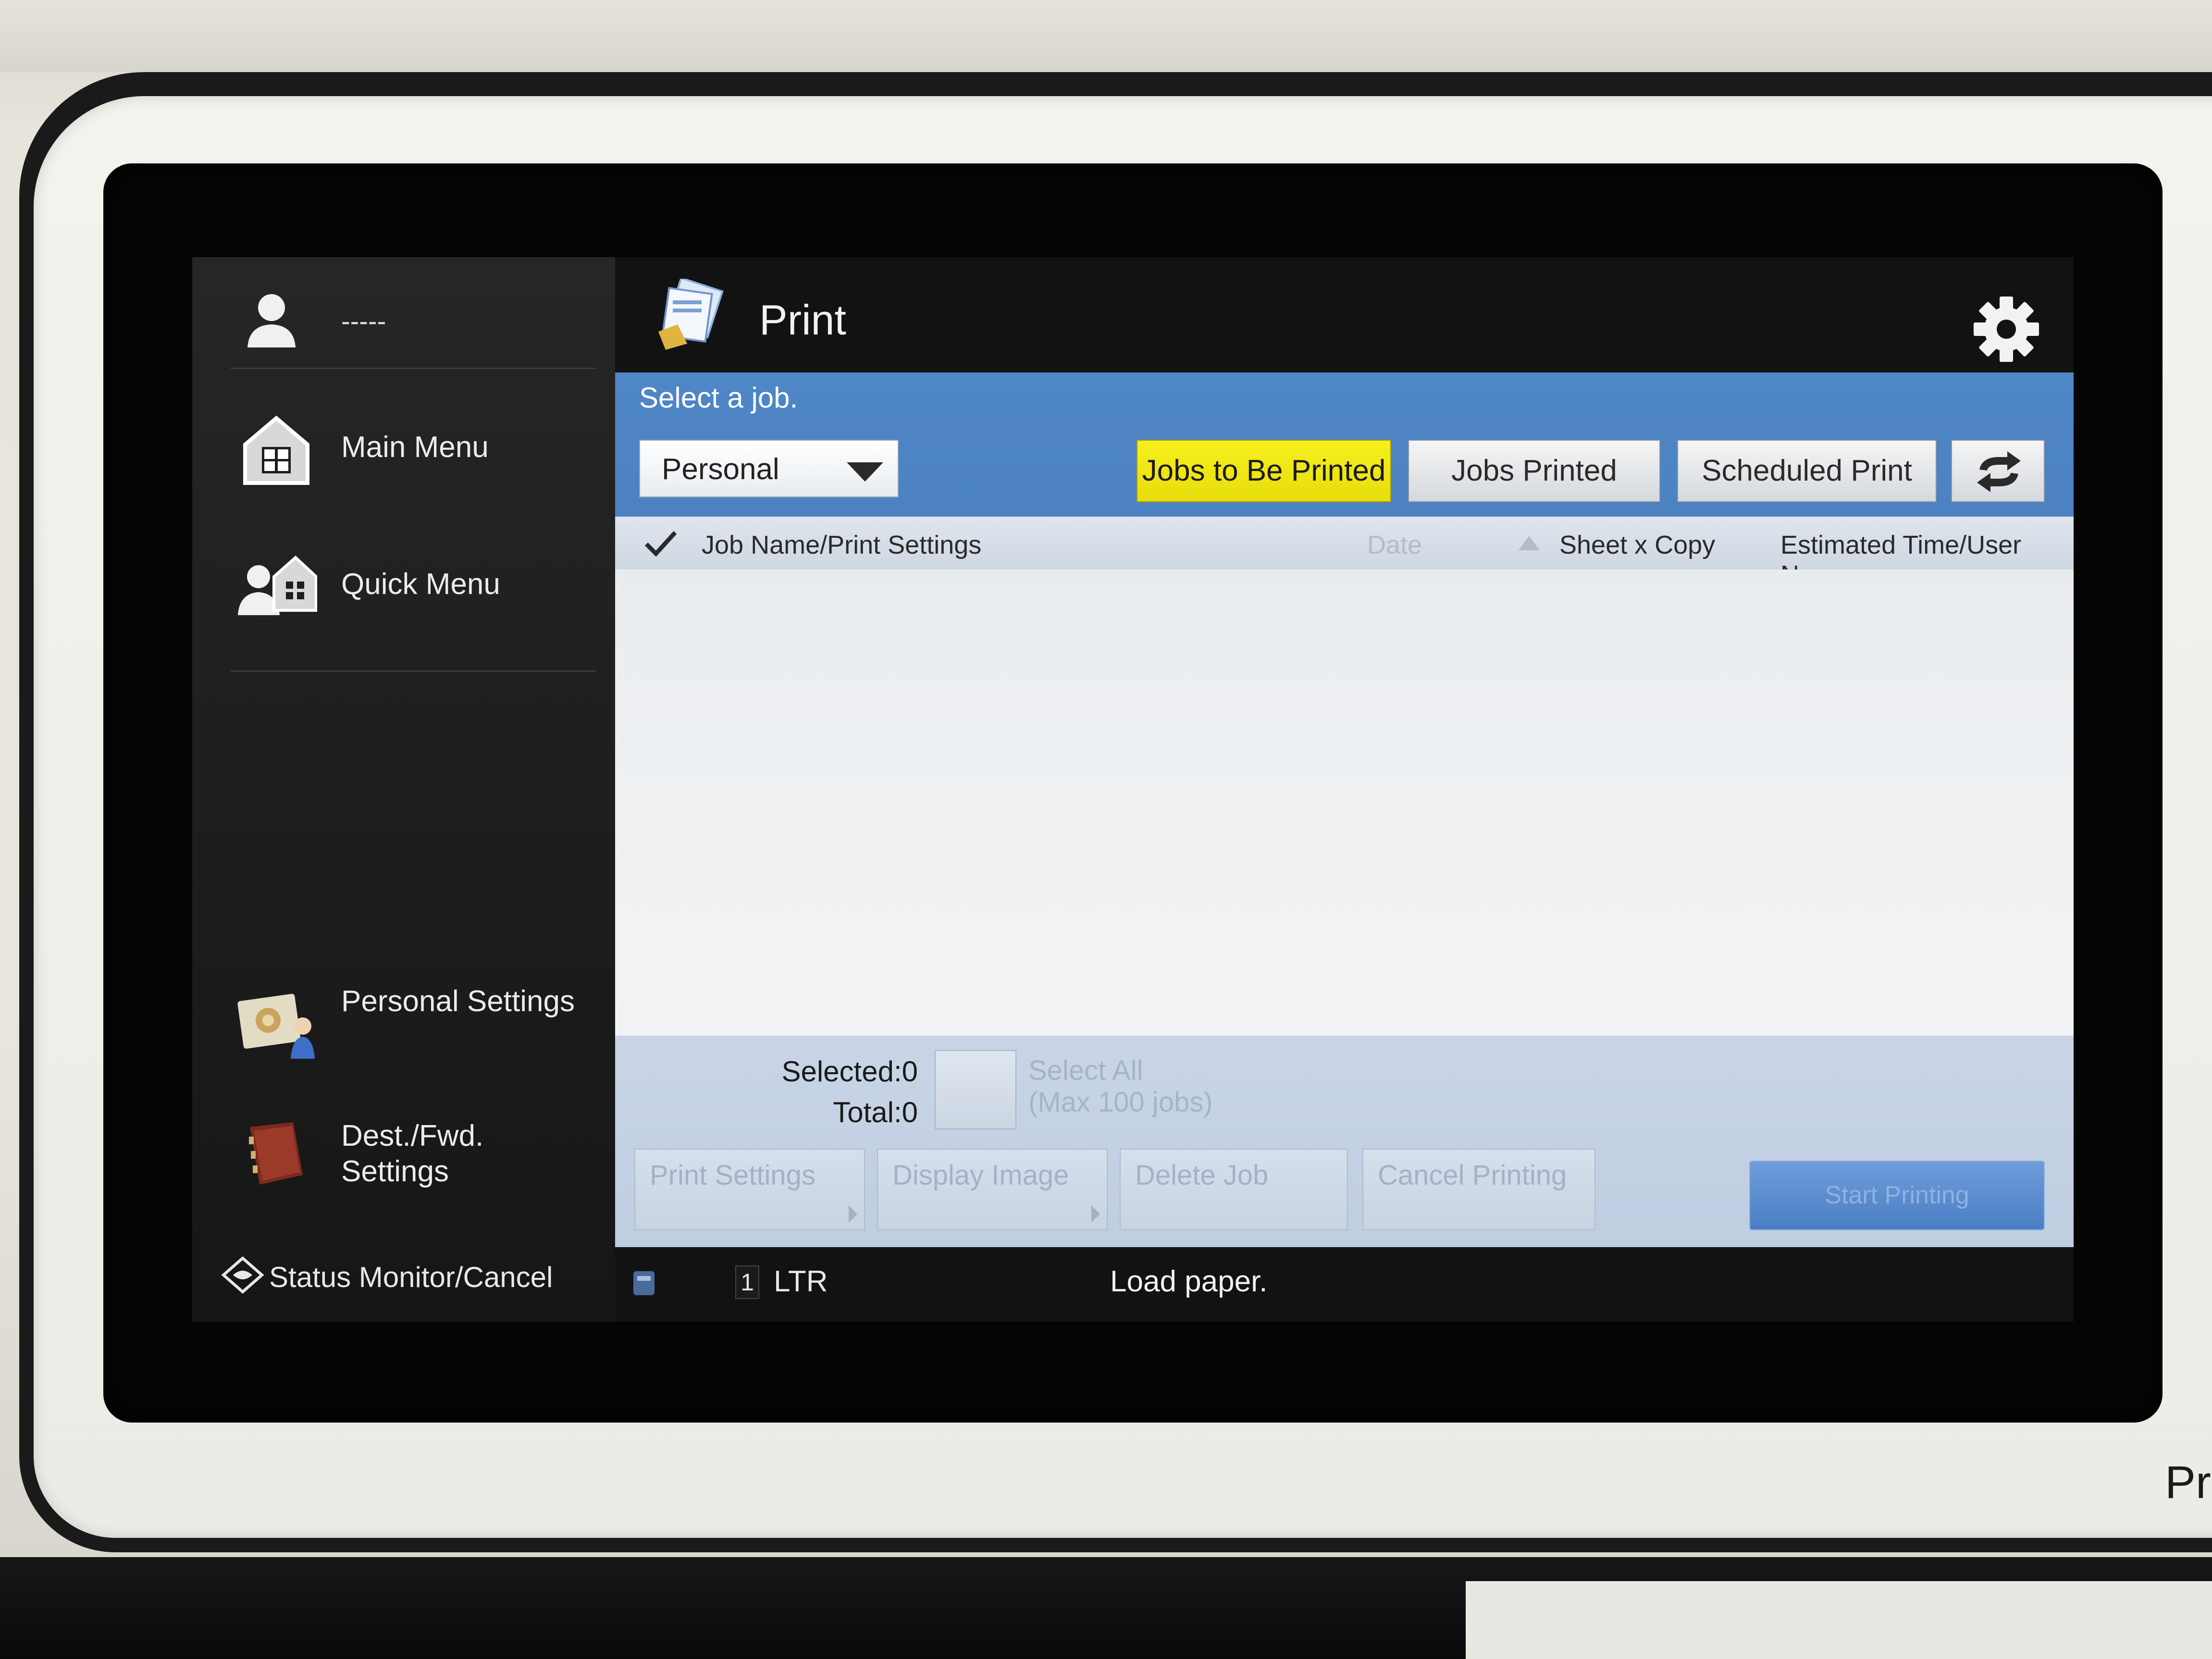  I want to click on instruction-text: Select a job., so click(718, 398).